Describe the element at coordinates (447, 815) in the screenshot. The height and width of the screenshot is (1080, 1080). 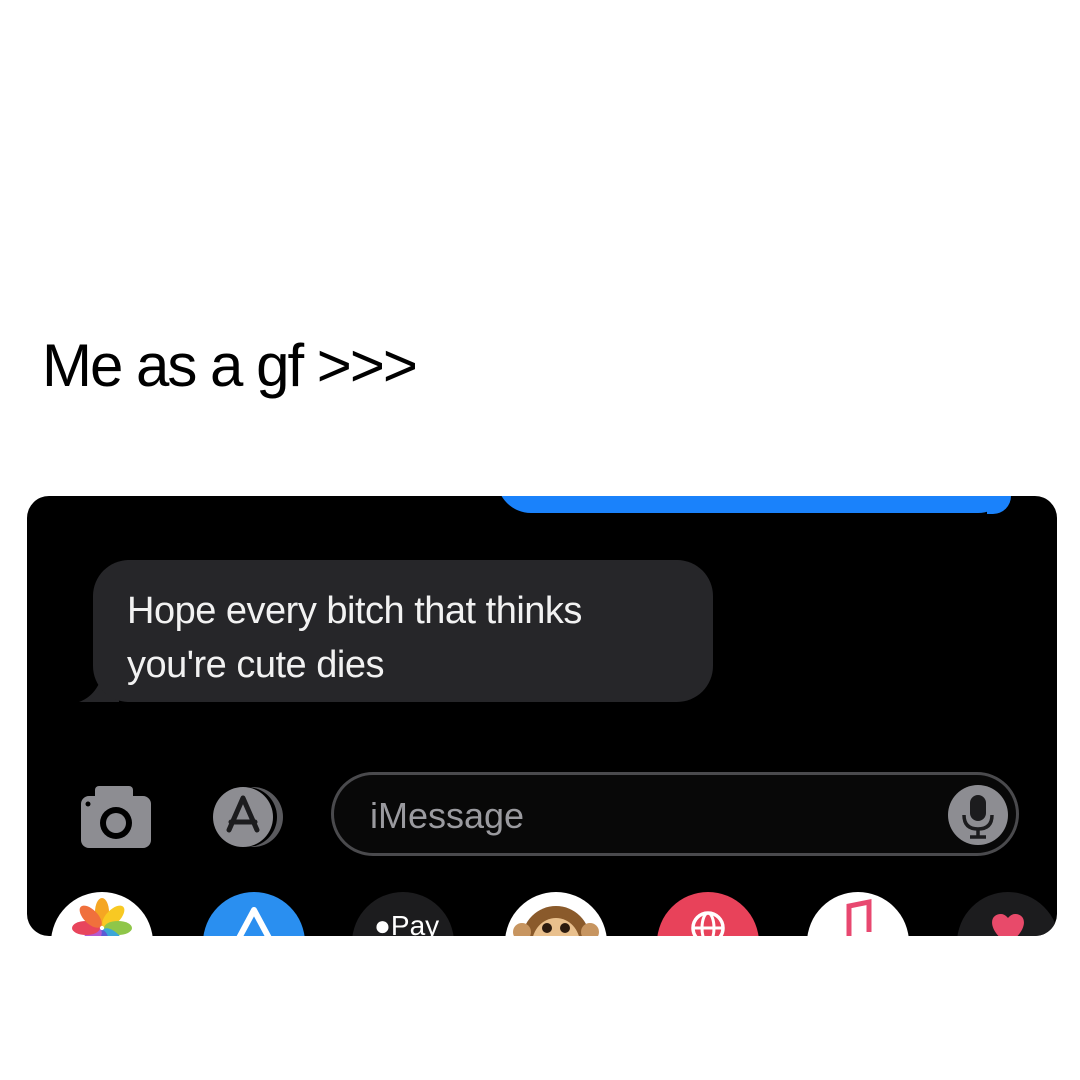
I see `input-placeholder: iMessage` at that location.